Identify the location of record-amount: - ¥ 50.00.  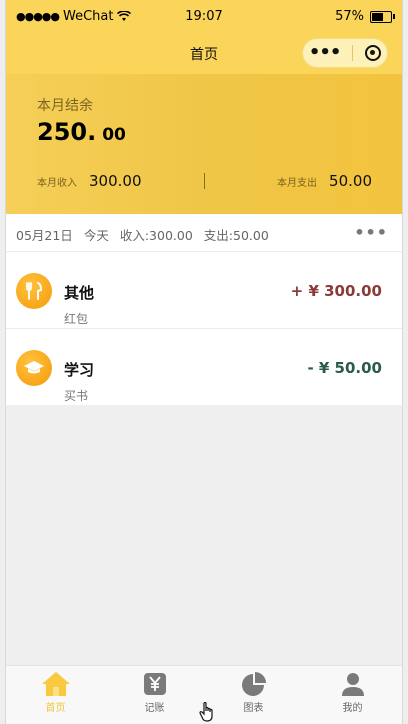
(344, 368).